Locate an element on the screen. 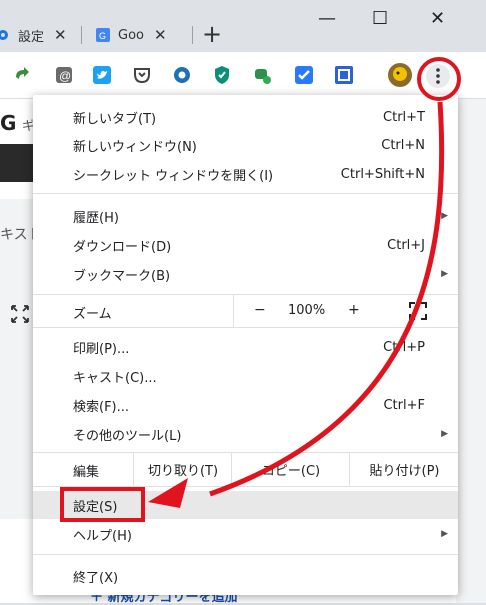 This screenshot has width=486, height=605. new-tab-button: + is located at coordinates (212, 34).